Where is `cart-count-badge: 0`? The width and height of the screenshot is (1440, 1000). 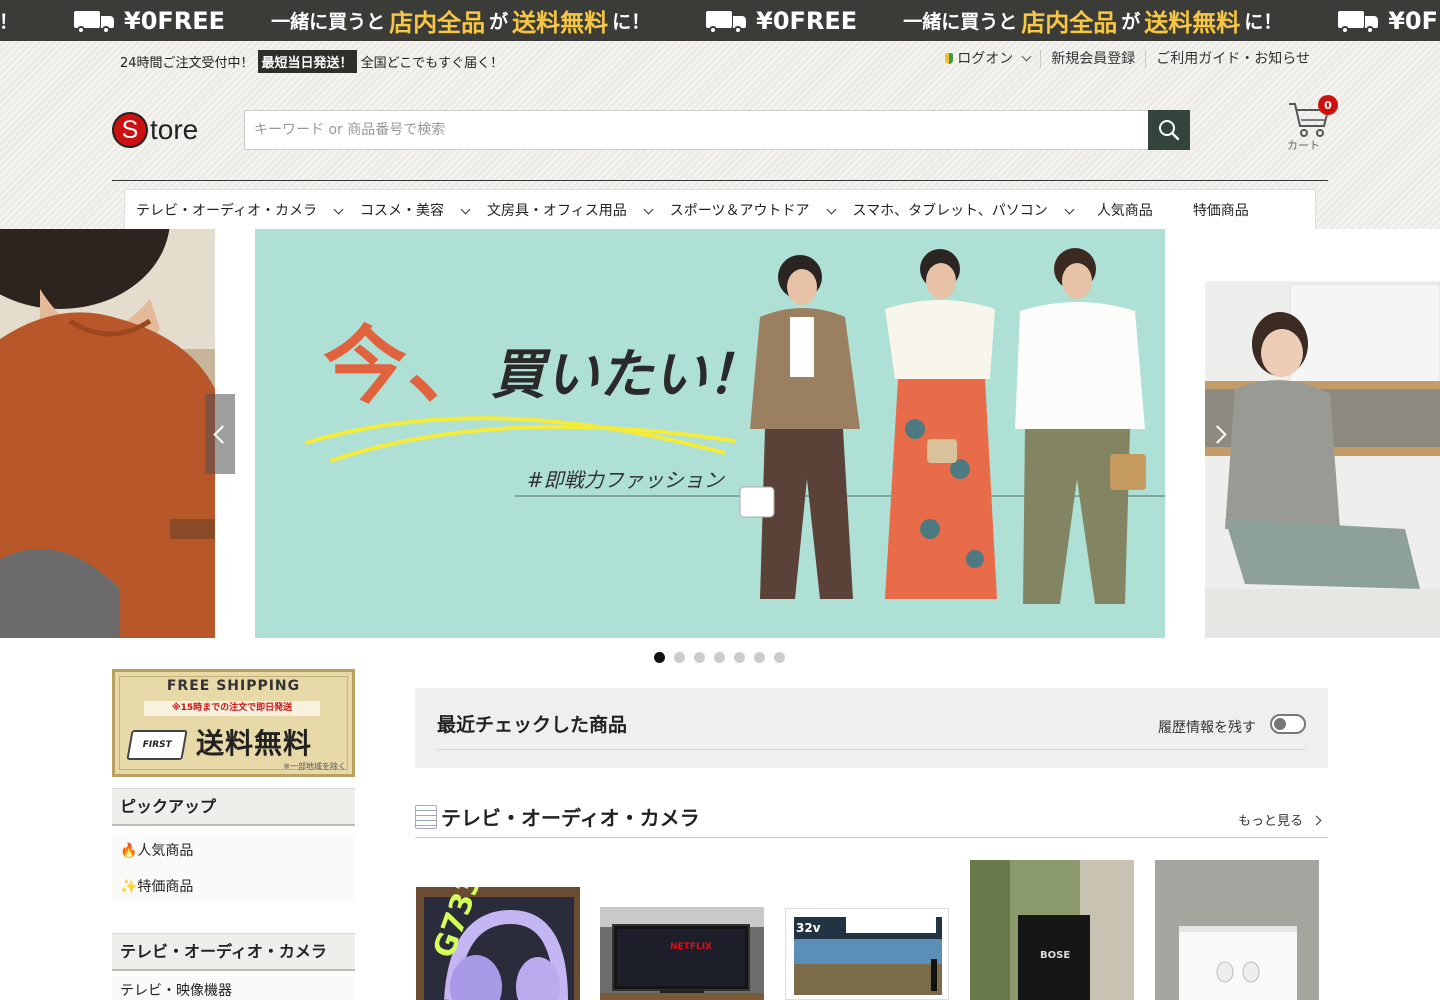
cart-count-badge: 0 is located at coordinates (1328, 105).